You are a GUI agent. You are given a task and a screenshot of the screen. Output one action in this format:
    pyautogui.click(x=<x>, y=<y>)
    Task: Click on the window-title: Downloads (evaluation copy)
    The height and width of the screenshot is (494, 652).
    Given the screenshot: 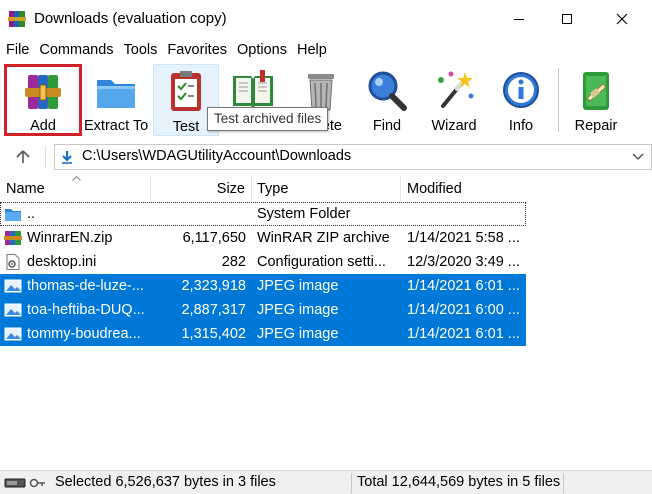 What is the action you would take?
    pyautogui.click(x=130, y=18)
    